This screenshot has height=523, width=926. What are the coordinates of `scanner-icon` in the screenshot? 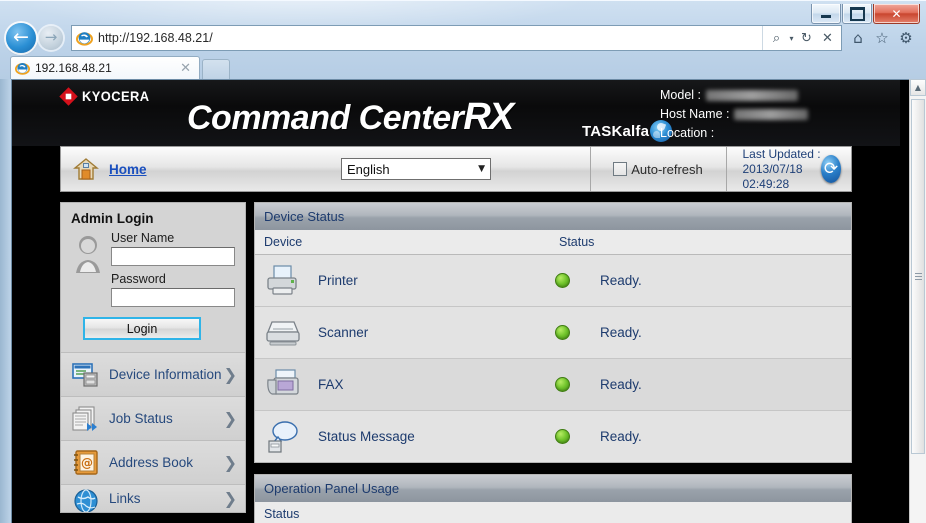 It's located at (283, 333).